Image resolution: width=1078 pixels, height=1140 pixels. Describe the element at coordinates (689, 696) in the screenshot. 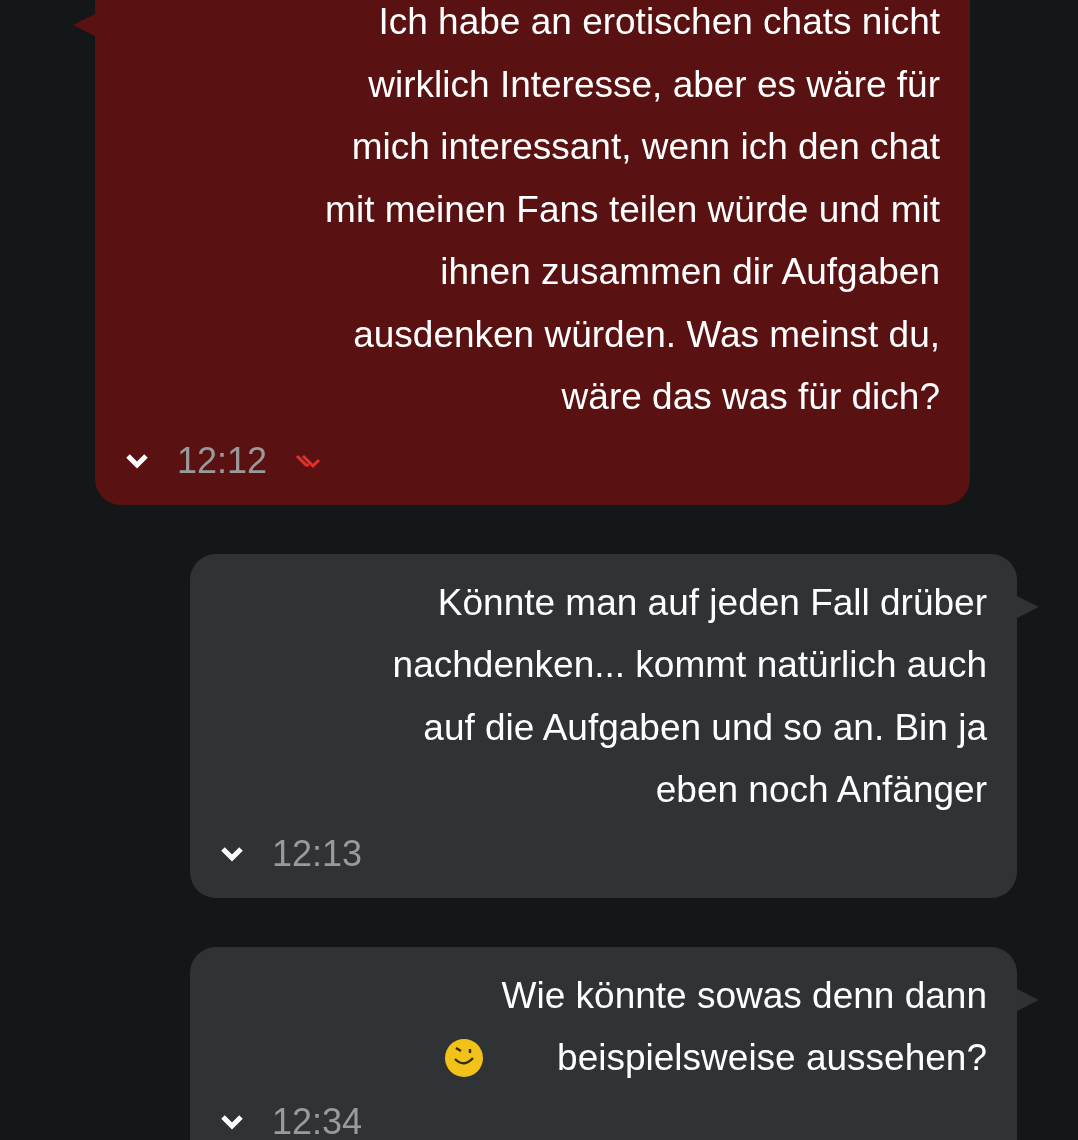

I see `message-text: Könnte man auf jeden Fall drüber nachdenken... kommt natürlich auch auf die Aufgaben und so an. Bin ja eben noch Anfänger` at that location.